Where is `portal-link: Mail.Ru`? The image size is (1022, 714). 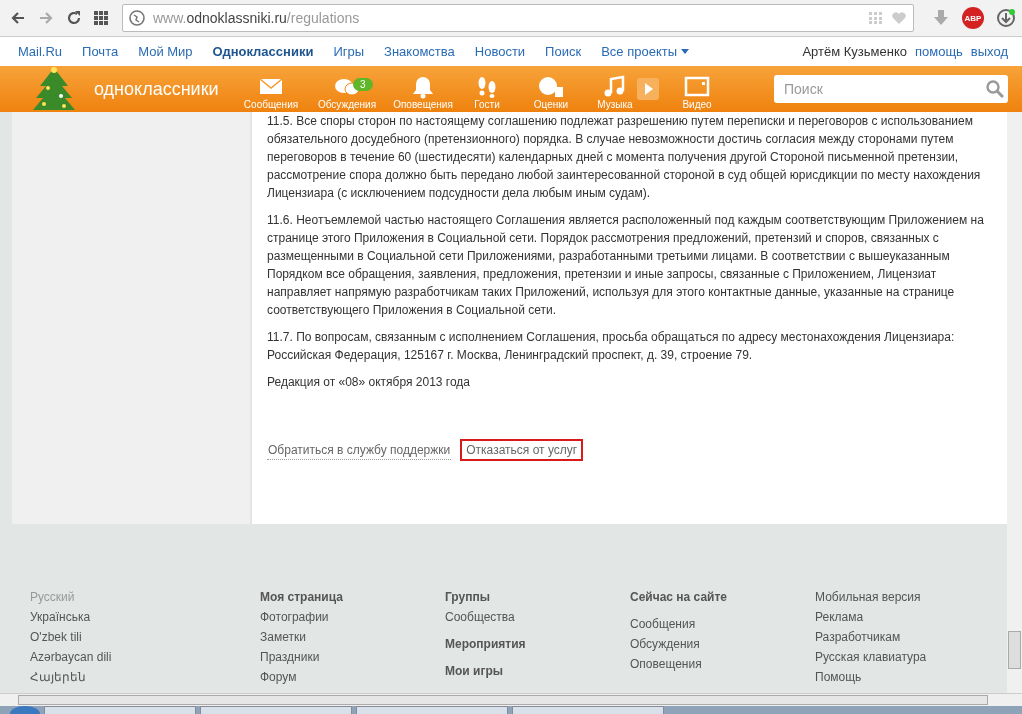 portal-link: Mail.Ru is located at coordinates (40, 51).